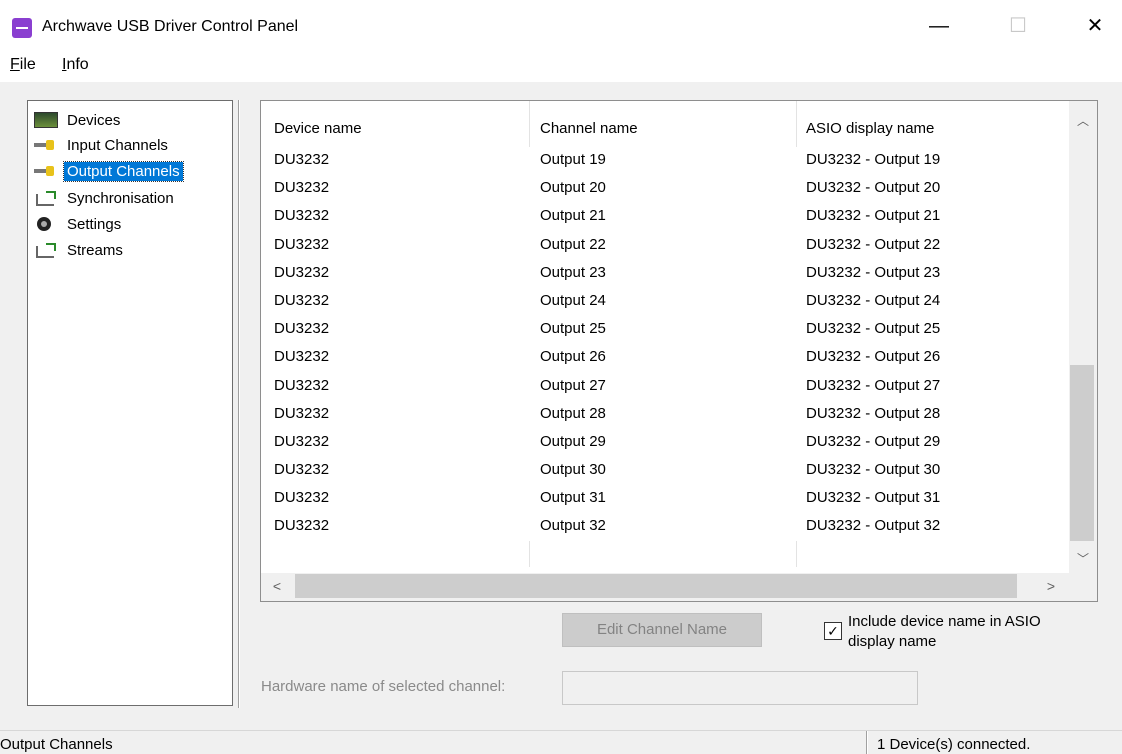  What do you see at coordinates (75, 65) in the screenshot?
I see `menu-info: Info` at bounding box center [75, 65].